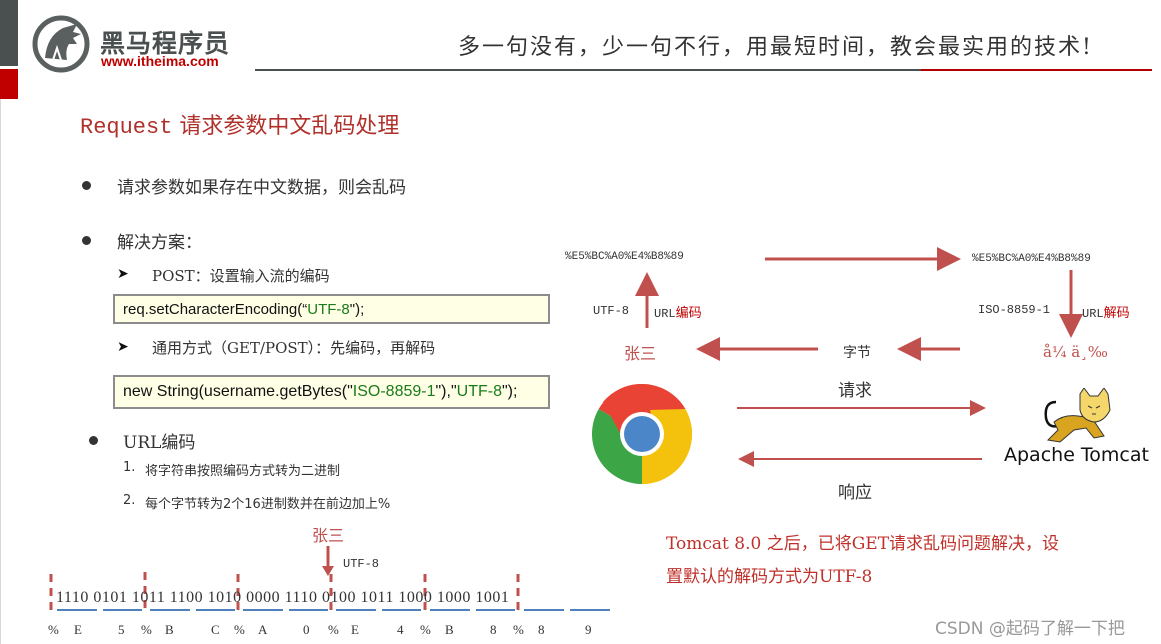 The image size is (1161, 644). Describe the element at coordinates (1014, 310) in the screenshot. I see `right-charset: ISO-8859-1` at that location.